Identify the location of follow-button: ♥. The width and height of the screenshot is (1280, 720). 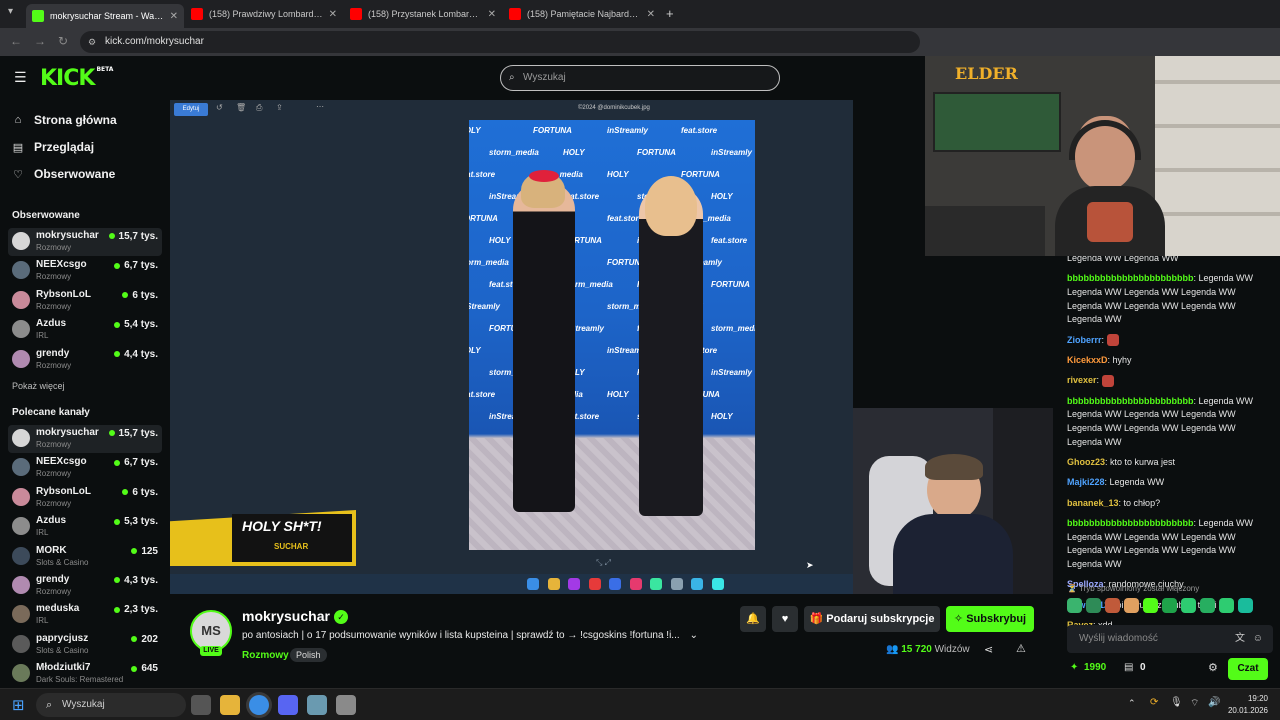
(785, 619).